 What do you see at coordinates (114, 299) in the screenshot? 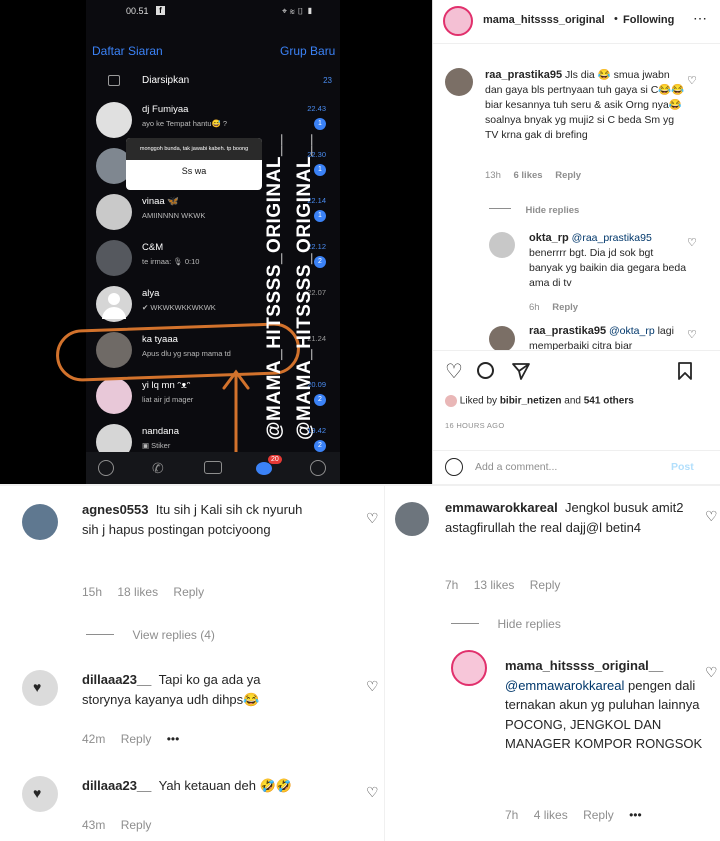
I see `default-avatar-head` at bounding box center [114, 299].